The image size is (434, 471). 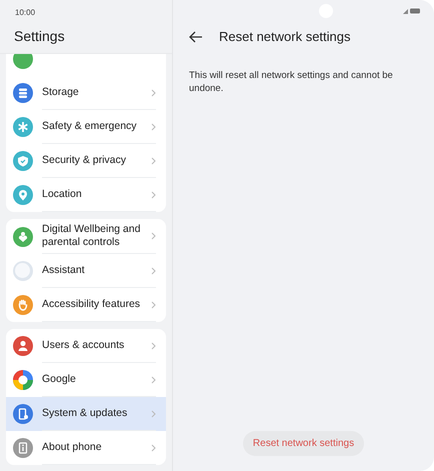 I want to click on item-label: Users & accounts, so click(x=84, y=345).